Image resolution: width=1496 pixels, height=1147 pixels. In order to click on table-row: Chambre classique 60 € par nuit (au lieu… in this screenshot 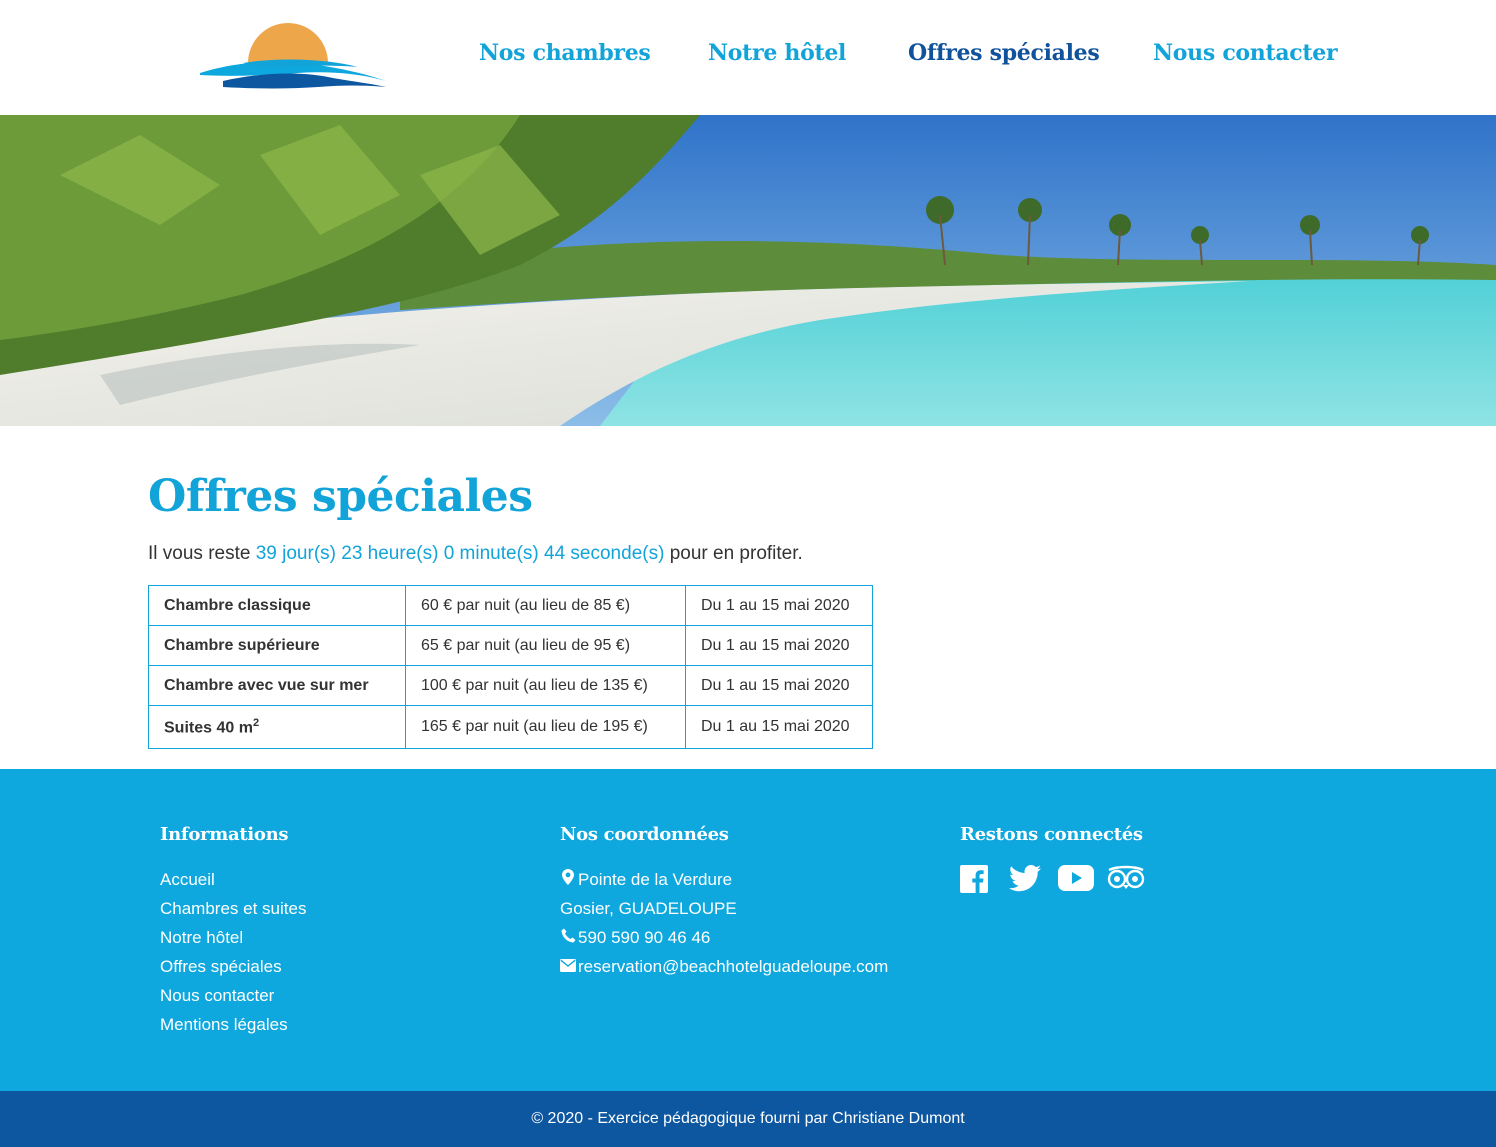, I will do `click(510, 605)`.